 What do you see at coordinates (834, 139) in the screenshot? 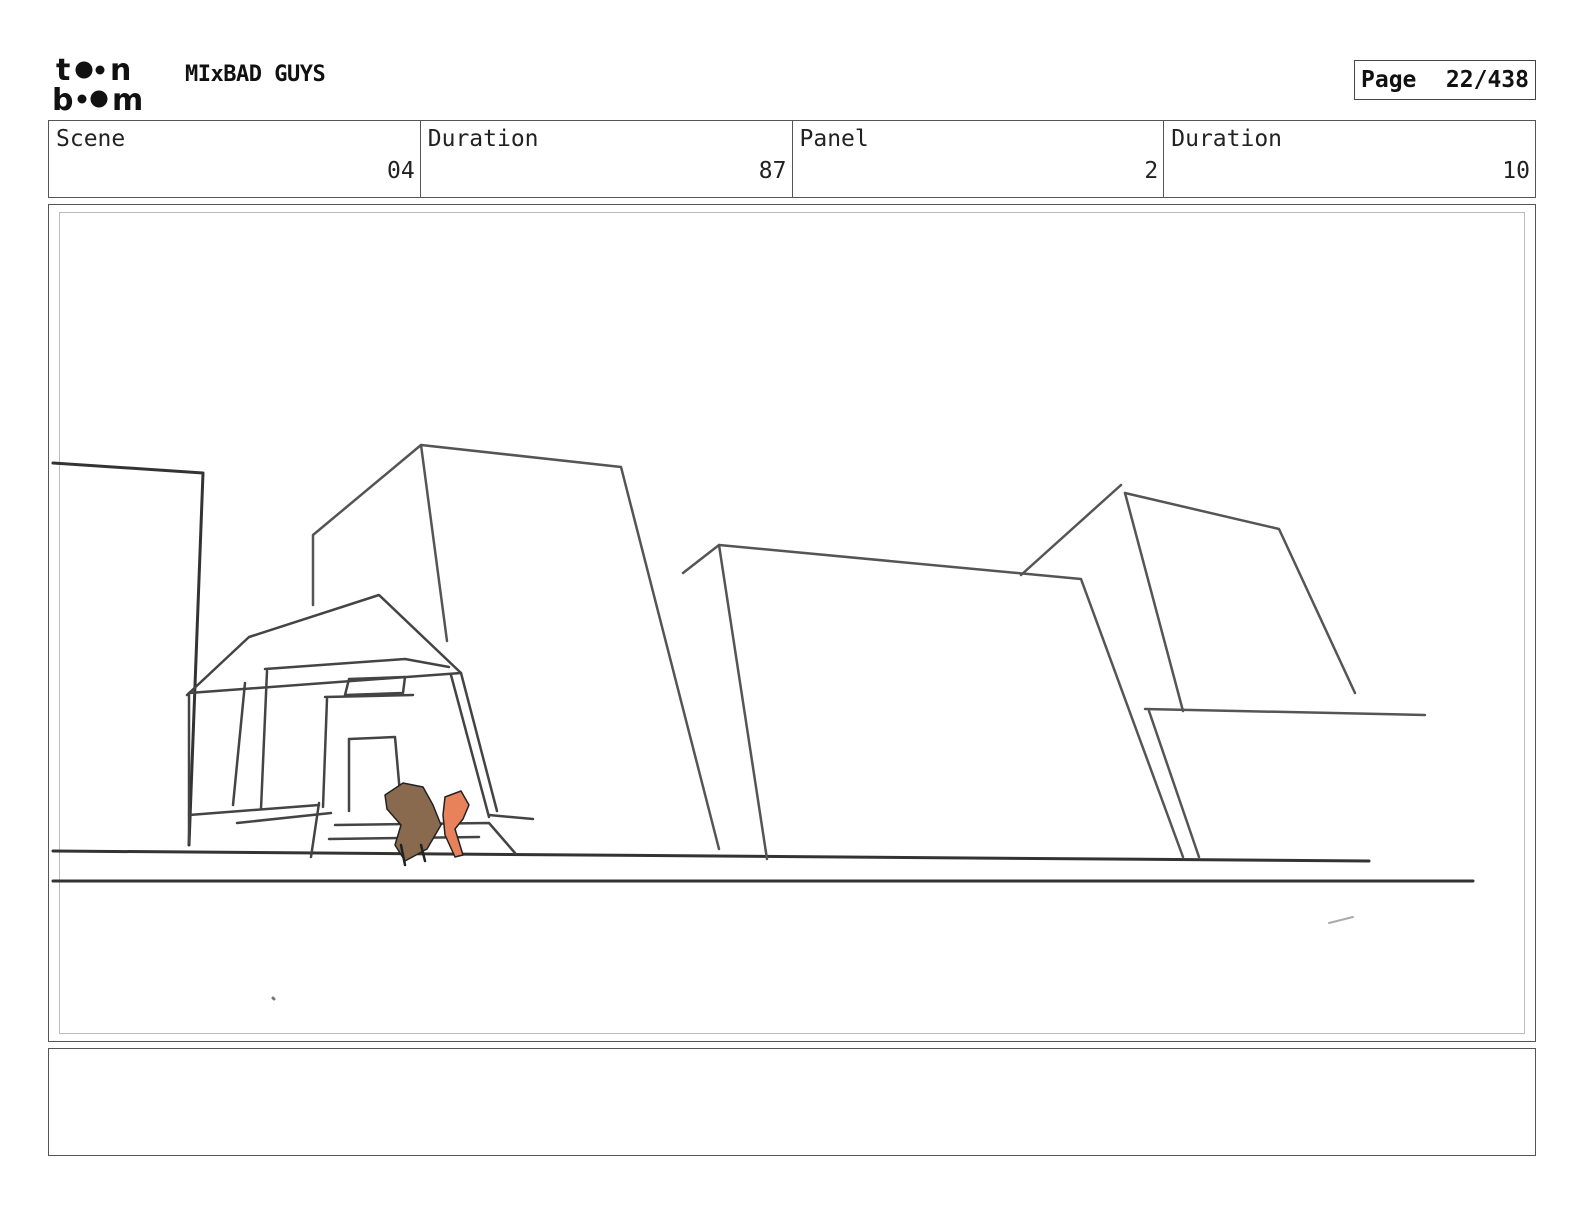
I see `panel-label: Panel` at bounding box center [834, 139].